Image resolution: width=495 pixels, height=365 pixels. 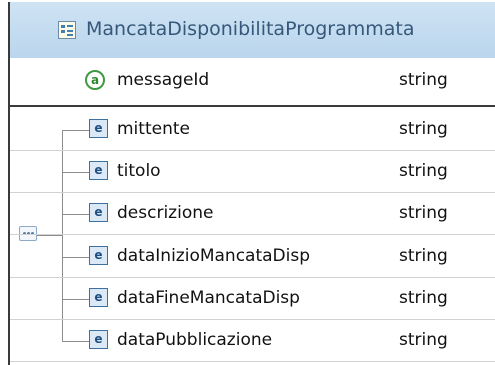 What do you see at coordinates (252, 130) in the screenshot?
I see `element-row: e mittente string` at bounding box center [252, 130].